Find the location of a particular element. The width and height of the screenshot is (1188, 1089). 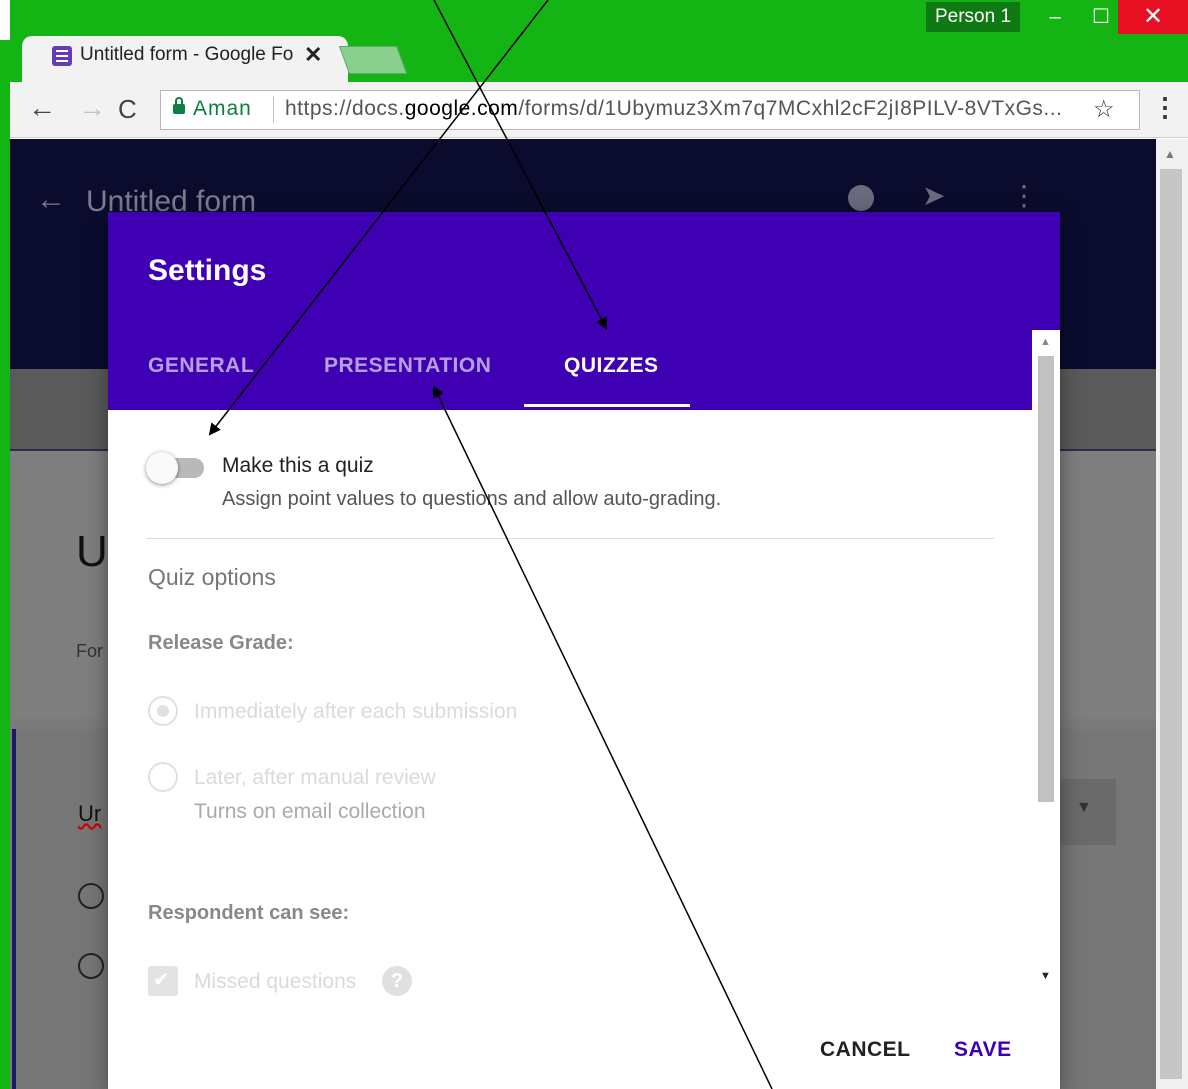

address-divider is located at coordinates (273, 110).